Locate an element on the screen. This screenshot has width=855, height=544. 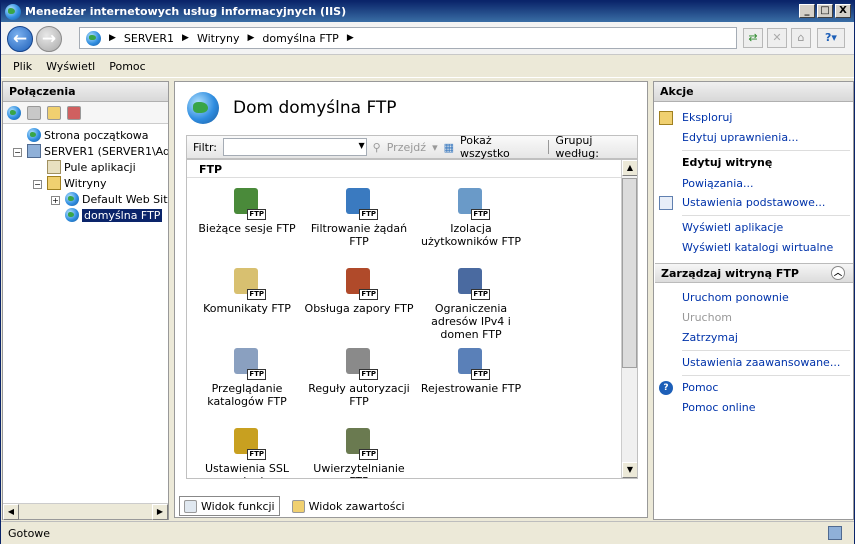
tree-item-default-web-site: Default Web Site is located at coordinates (116, 199).